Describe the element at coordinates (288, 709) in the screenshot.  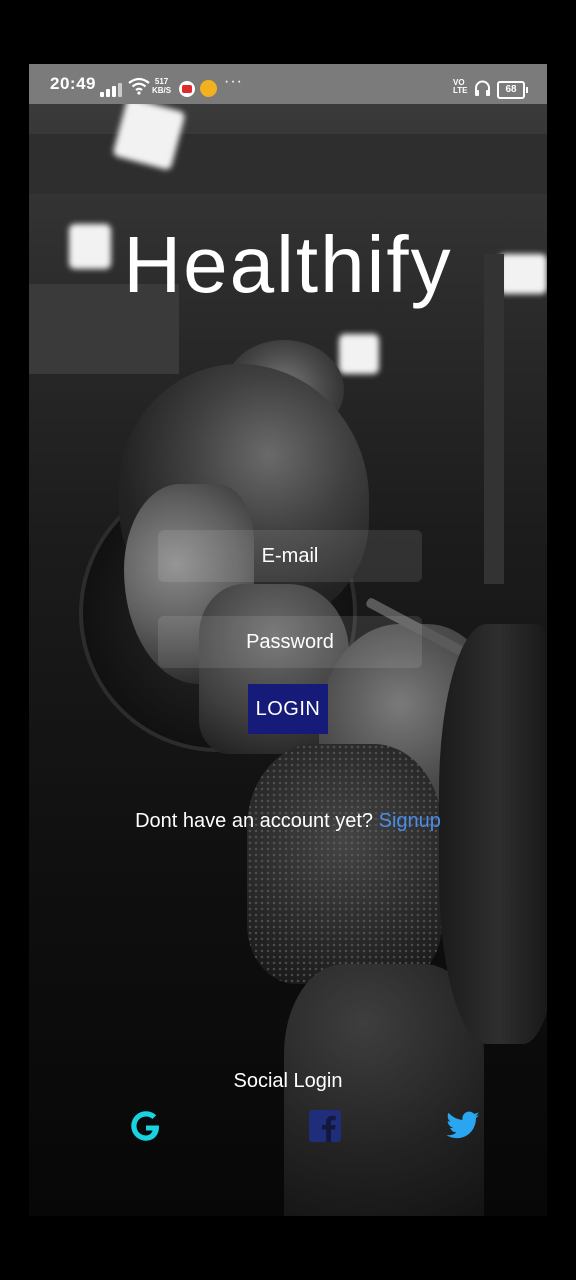
I see `login-button: LOGIN` at that location.